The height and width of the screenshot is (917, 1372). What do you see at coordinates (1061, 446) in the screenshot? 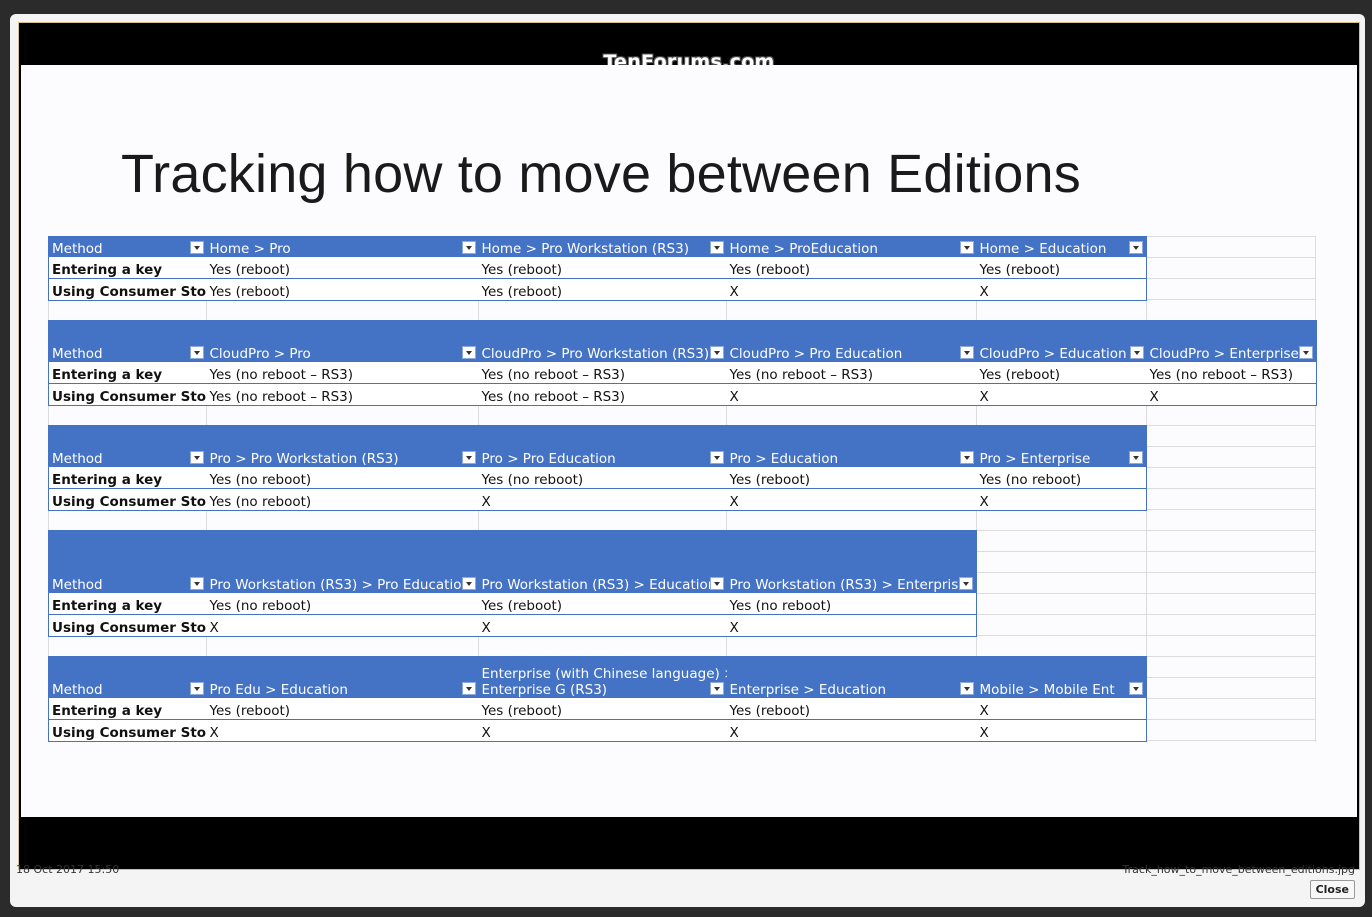
I see `header-cell: Pro > Enterprise` at bounding box center [1061, 446].